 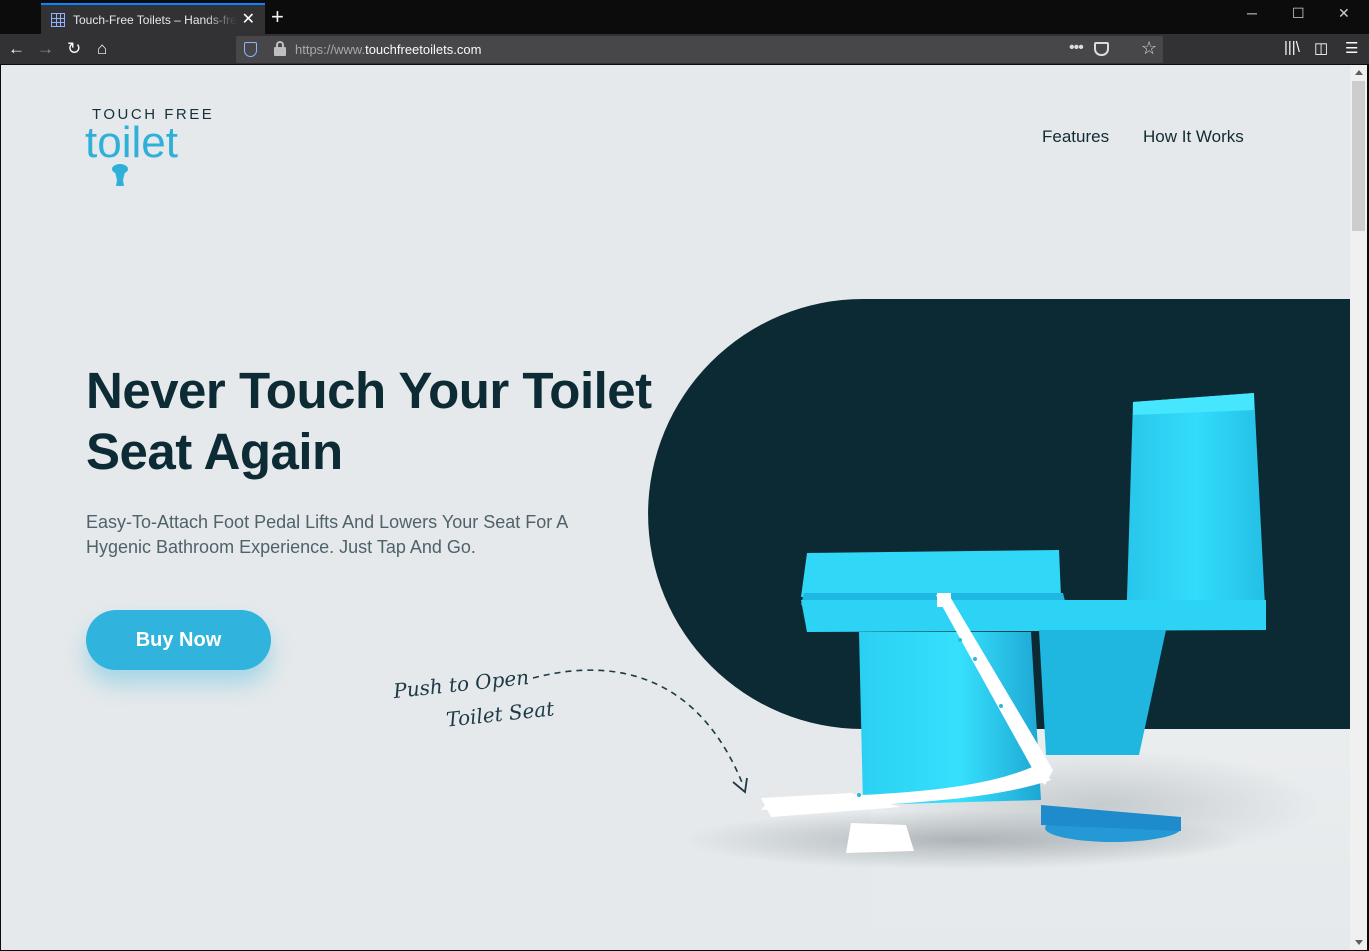 I want to click on bookmark-star-icon: ☆, so click(x=1149, y=48).